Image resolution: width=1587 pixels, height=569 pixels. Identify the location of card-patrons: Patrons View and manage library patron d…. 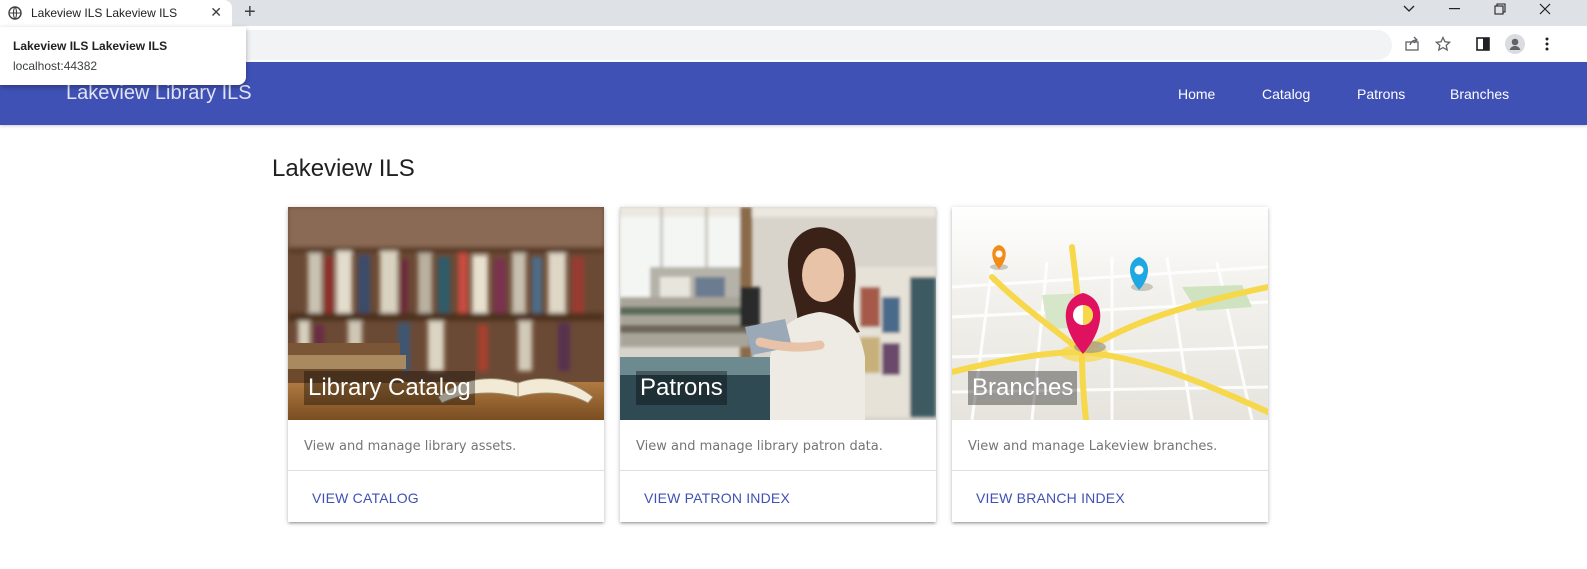
(778, 364).